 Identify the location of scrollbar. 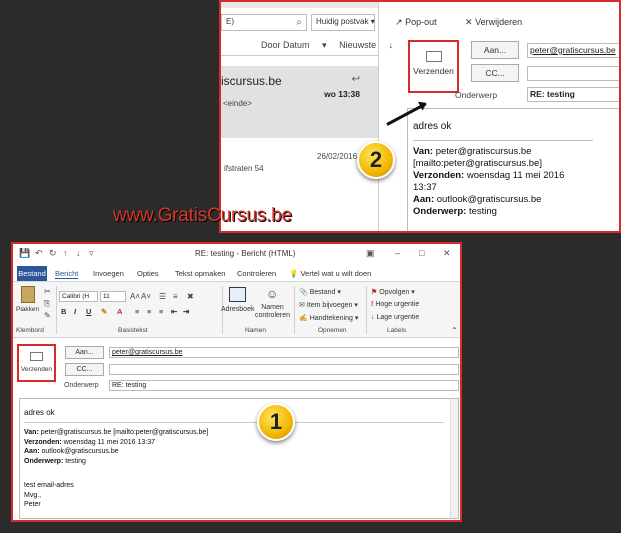
(454, 458).